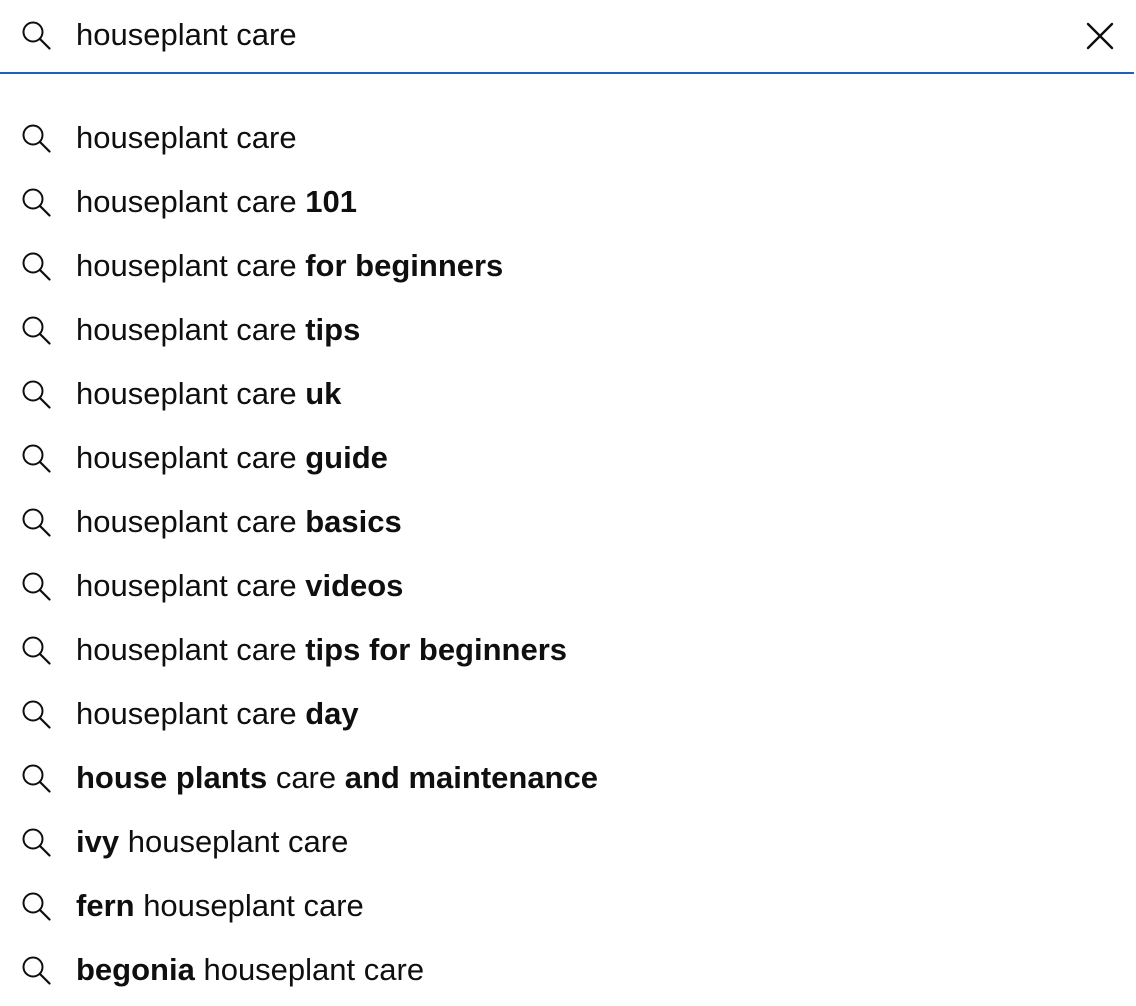  Describe the element at coordinates (568, 266) in the screenshot. I see `suggestion-item: houseplant care for beginners` at that location.